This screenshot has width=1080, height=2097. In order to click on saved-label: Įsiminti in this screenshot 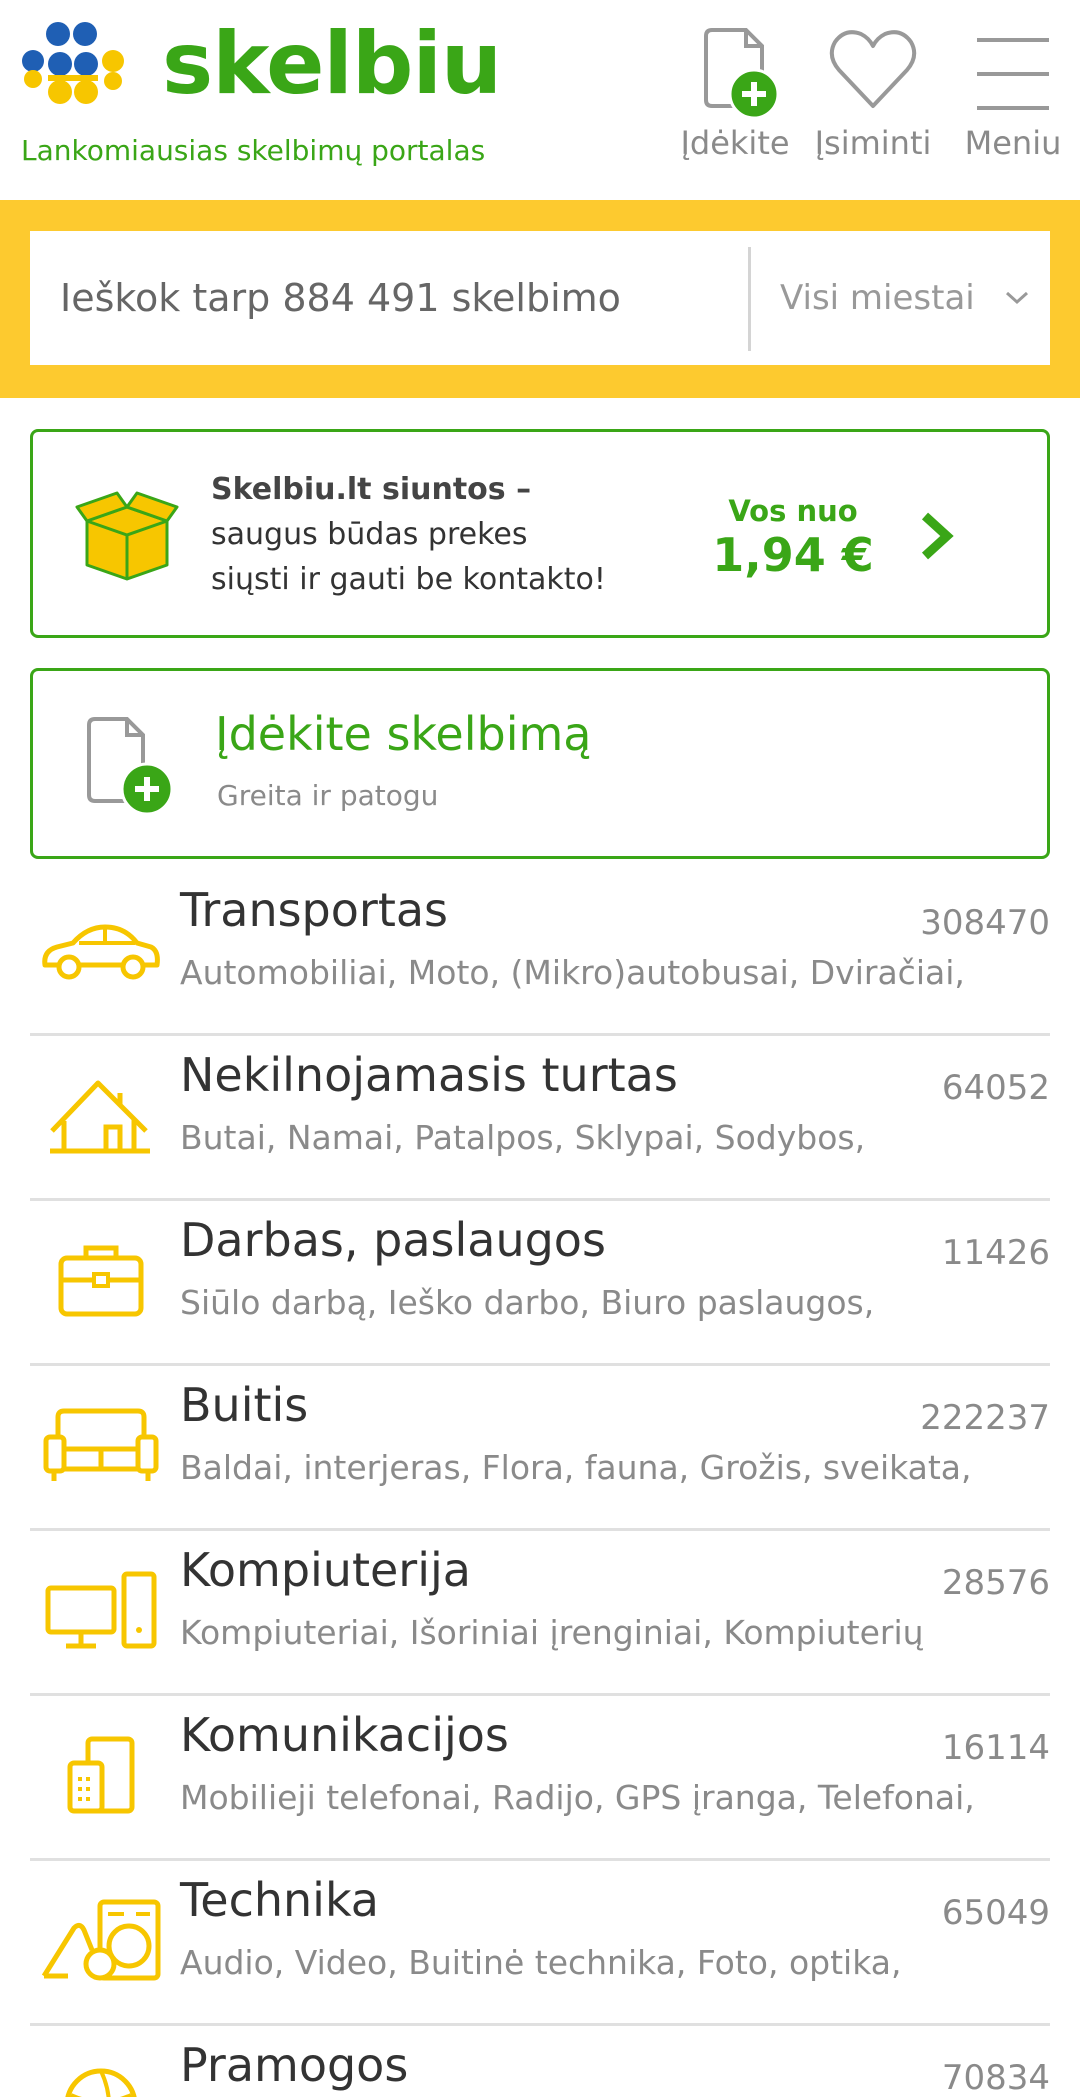, I will do `click(873, 143)`.